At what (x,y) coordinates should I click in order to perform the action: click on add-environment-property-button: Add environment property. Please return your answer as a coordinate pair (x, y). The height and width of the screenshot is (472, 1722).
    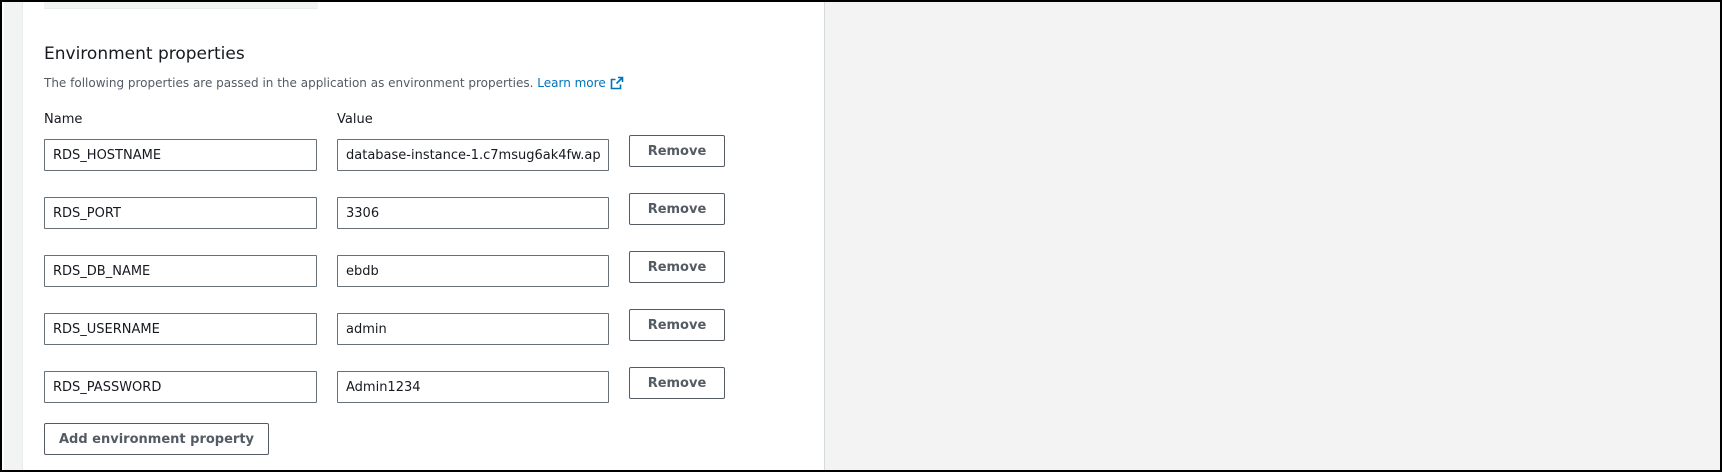
    Looking at the image, I should click on (156, 439).